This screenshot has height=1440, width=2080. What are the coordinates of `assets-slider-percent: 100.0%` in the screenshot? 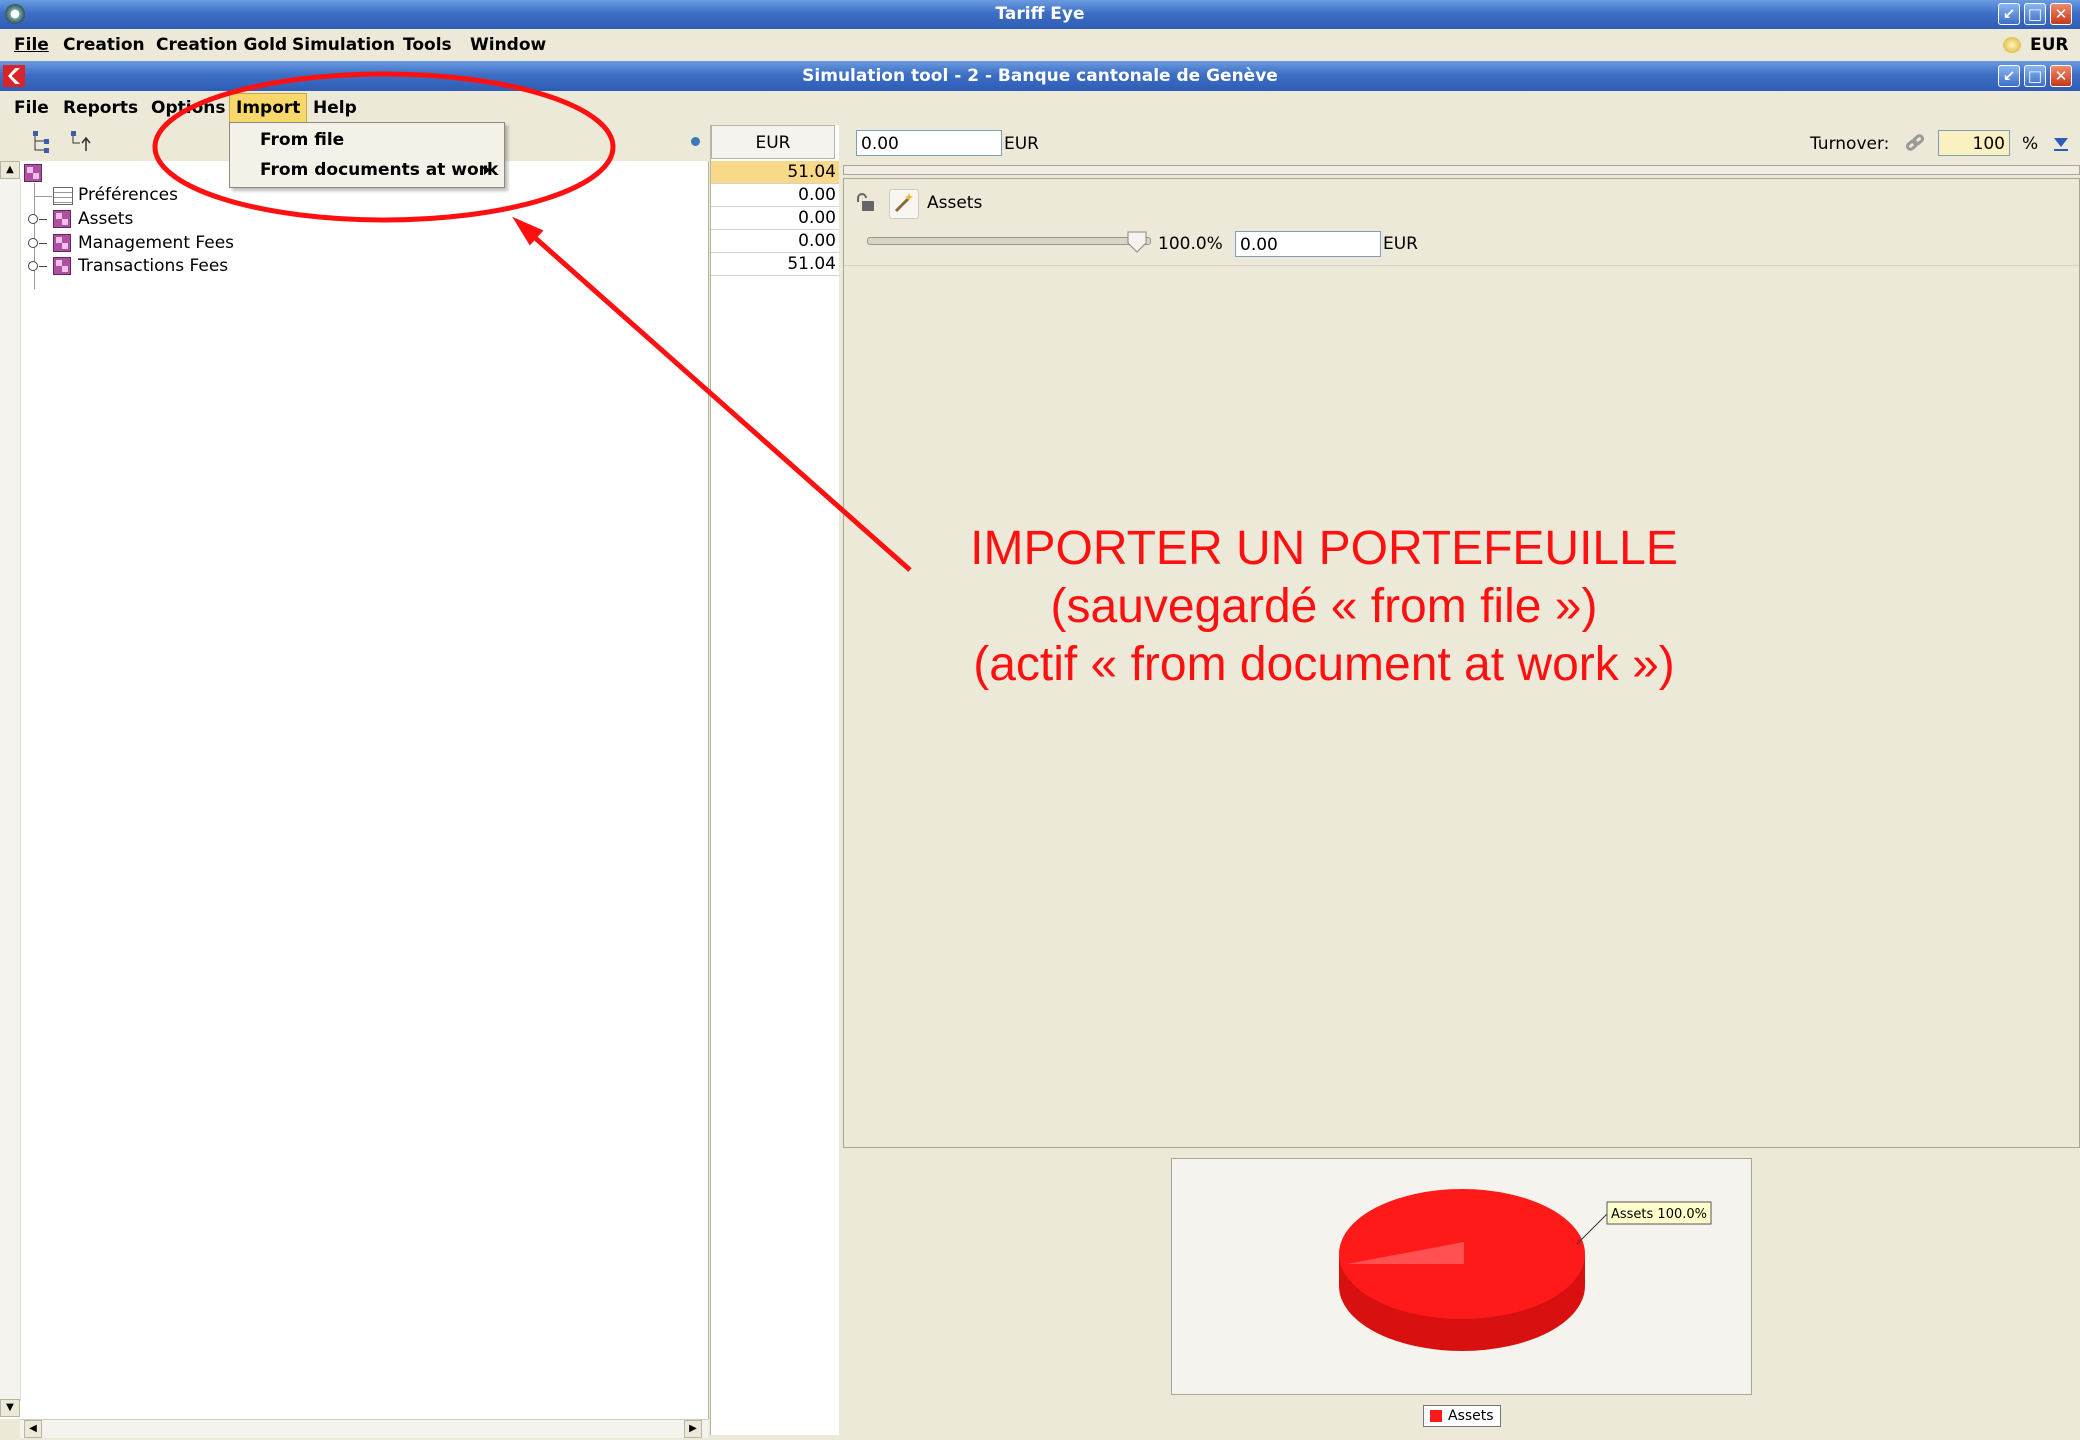 It's located at (1190, 244).